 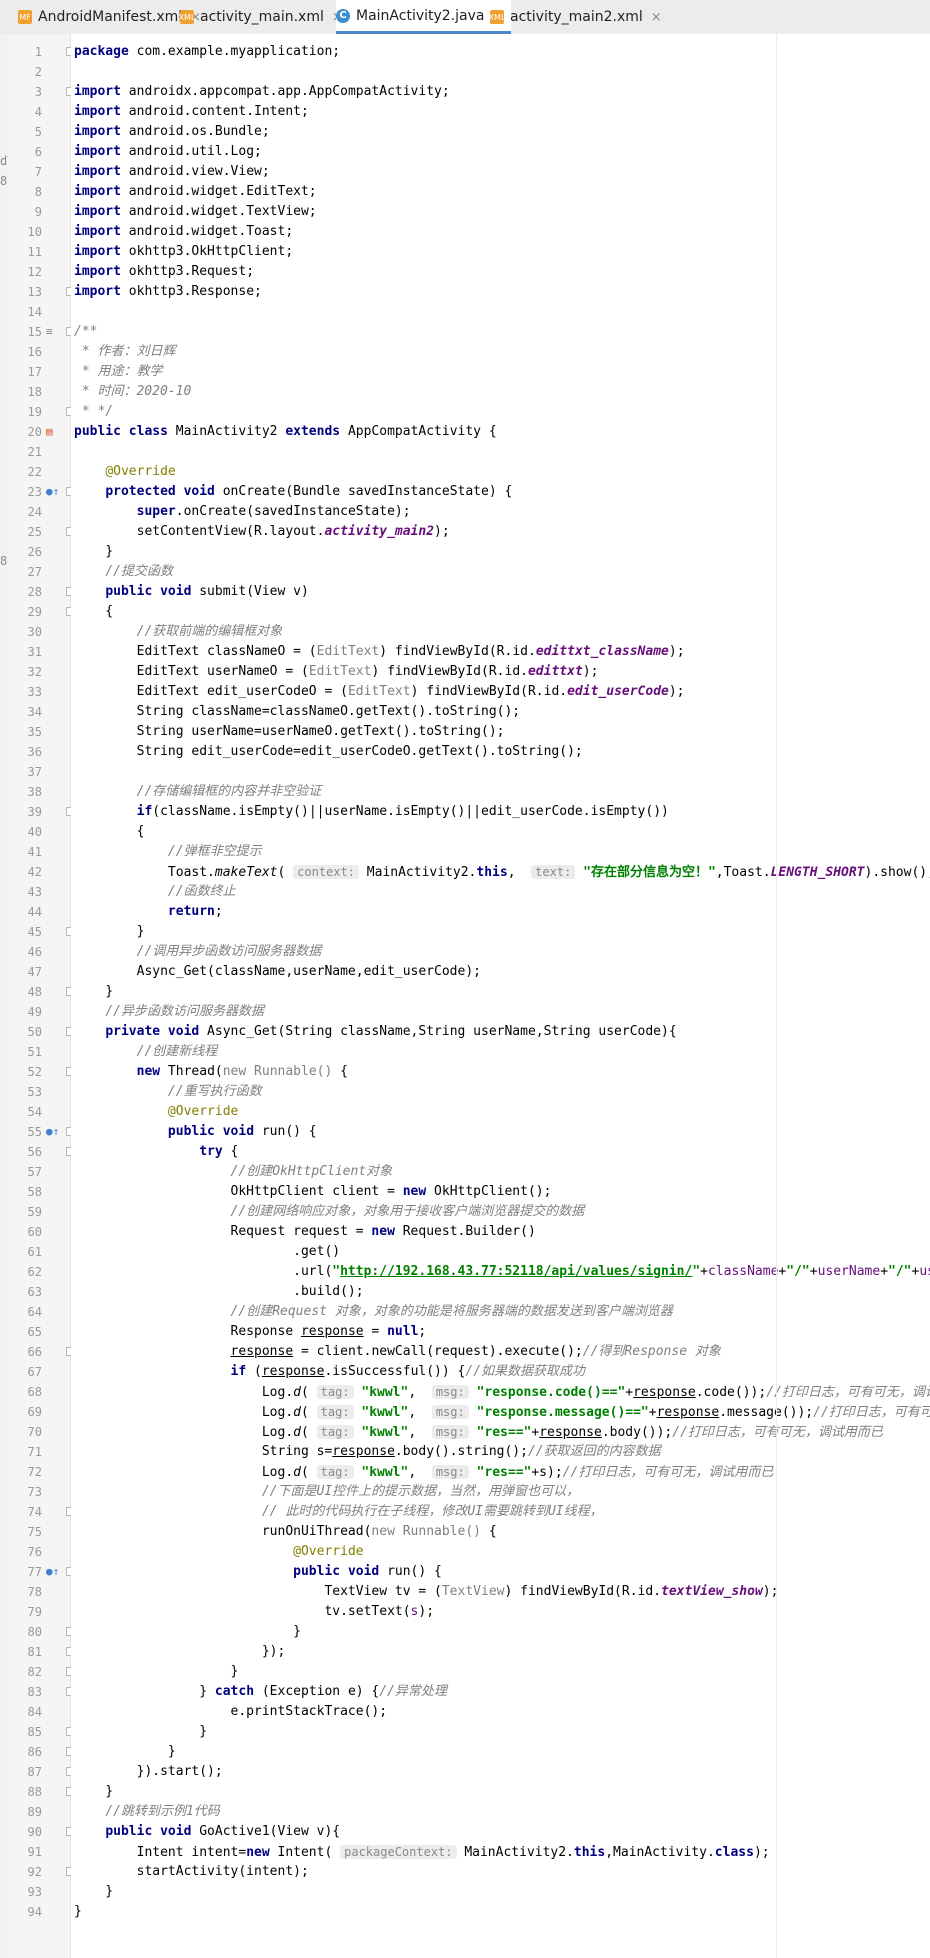 I want to click on line-number: 84, so click(x=29, y=1712).